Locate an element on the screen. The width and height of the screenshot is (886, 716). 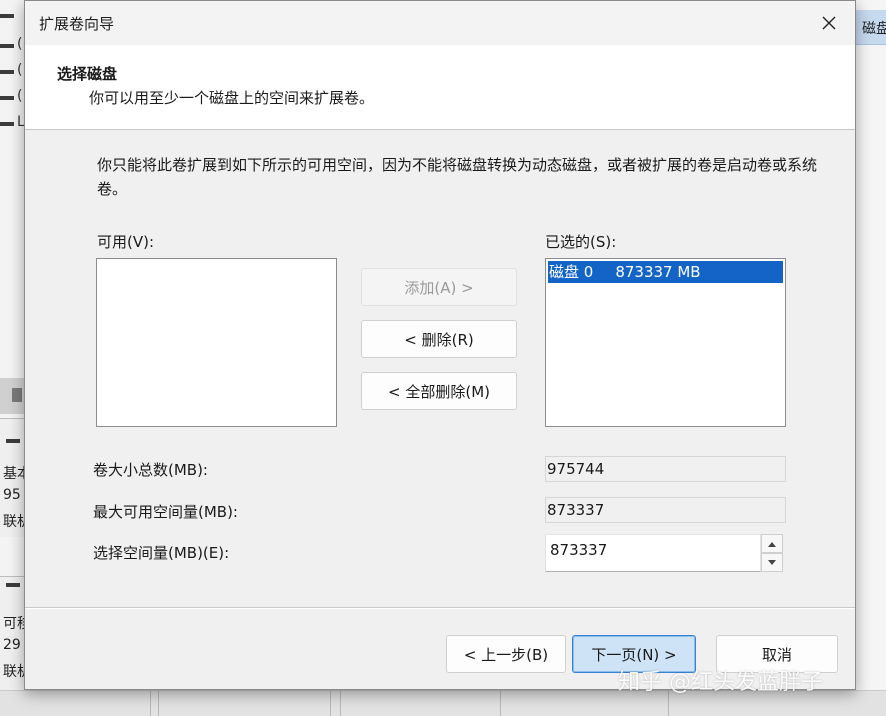
footer-divider-highlight is located at coordinates (440, 608).